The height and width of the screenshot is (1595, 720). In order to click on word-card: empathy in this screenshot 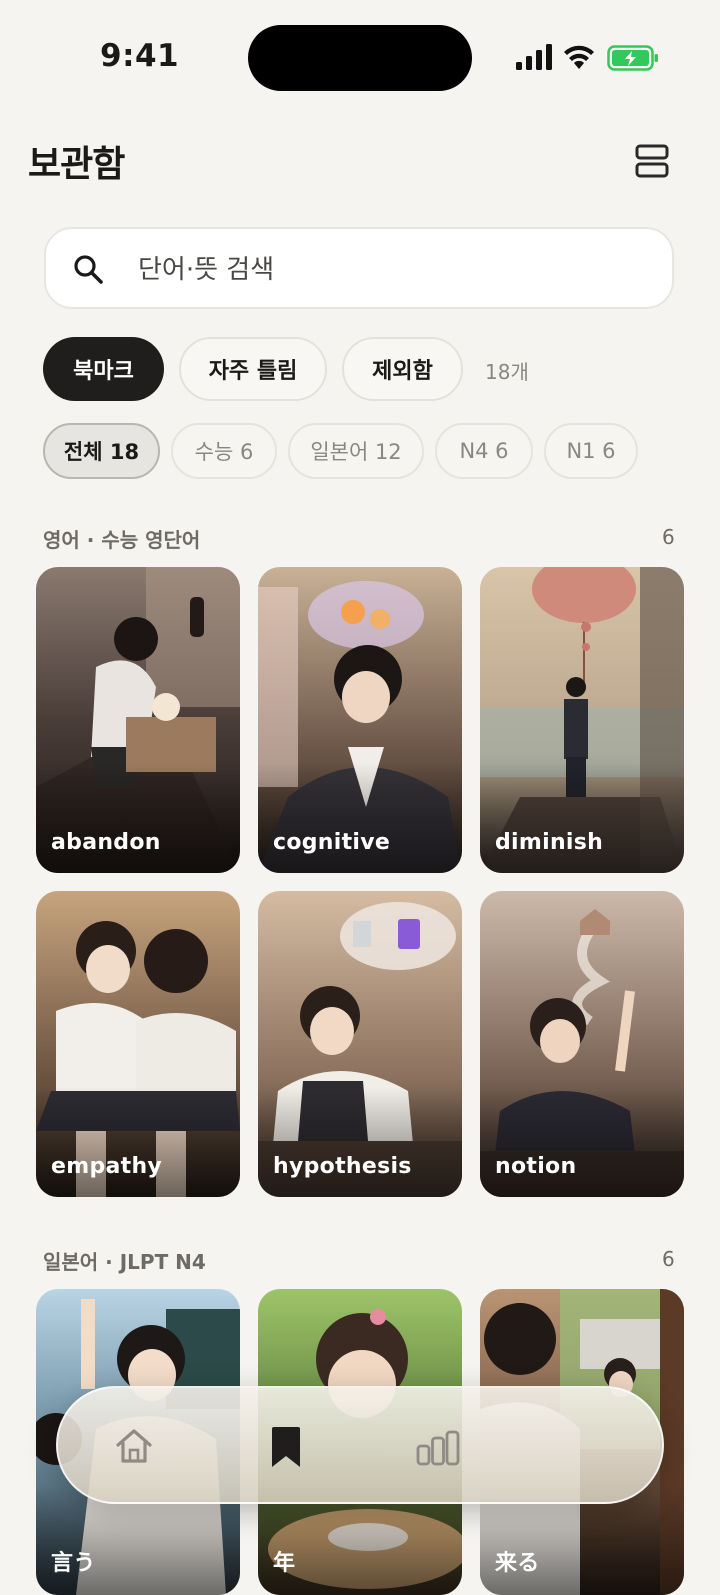, I will do `click(138, 1044)`.